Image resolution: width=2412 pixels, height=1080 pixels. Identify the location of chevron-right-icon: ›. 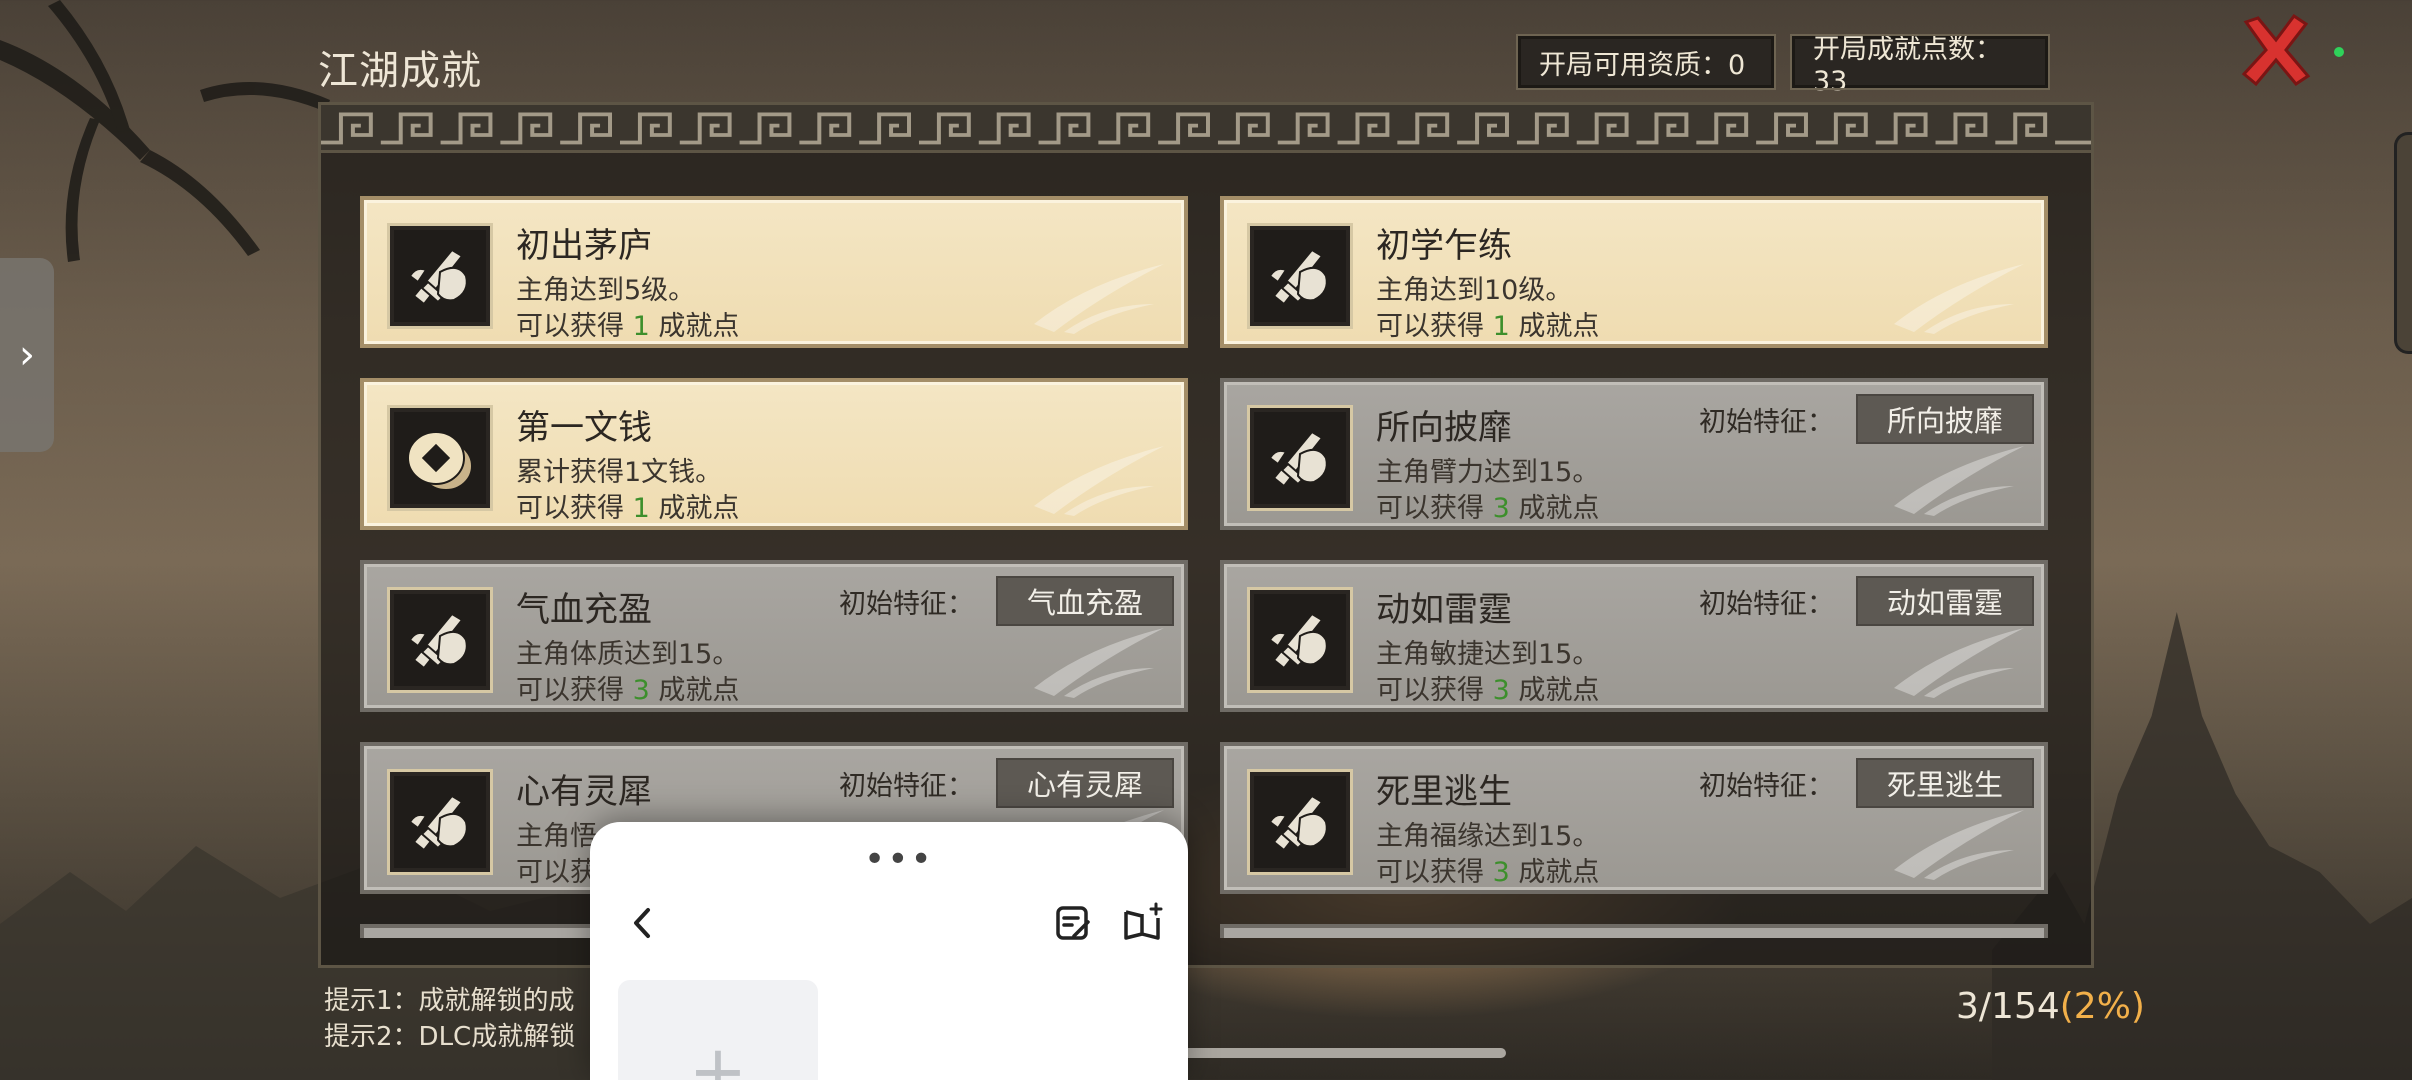
(27, 355).